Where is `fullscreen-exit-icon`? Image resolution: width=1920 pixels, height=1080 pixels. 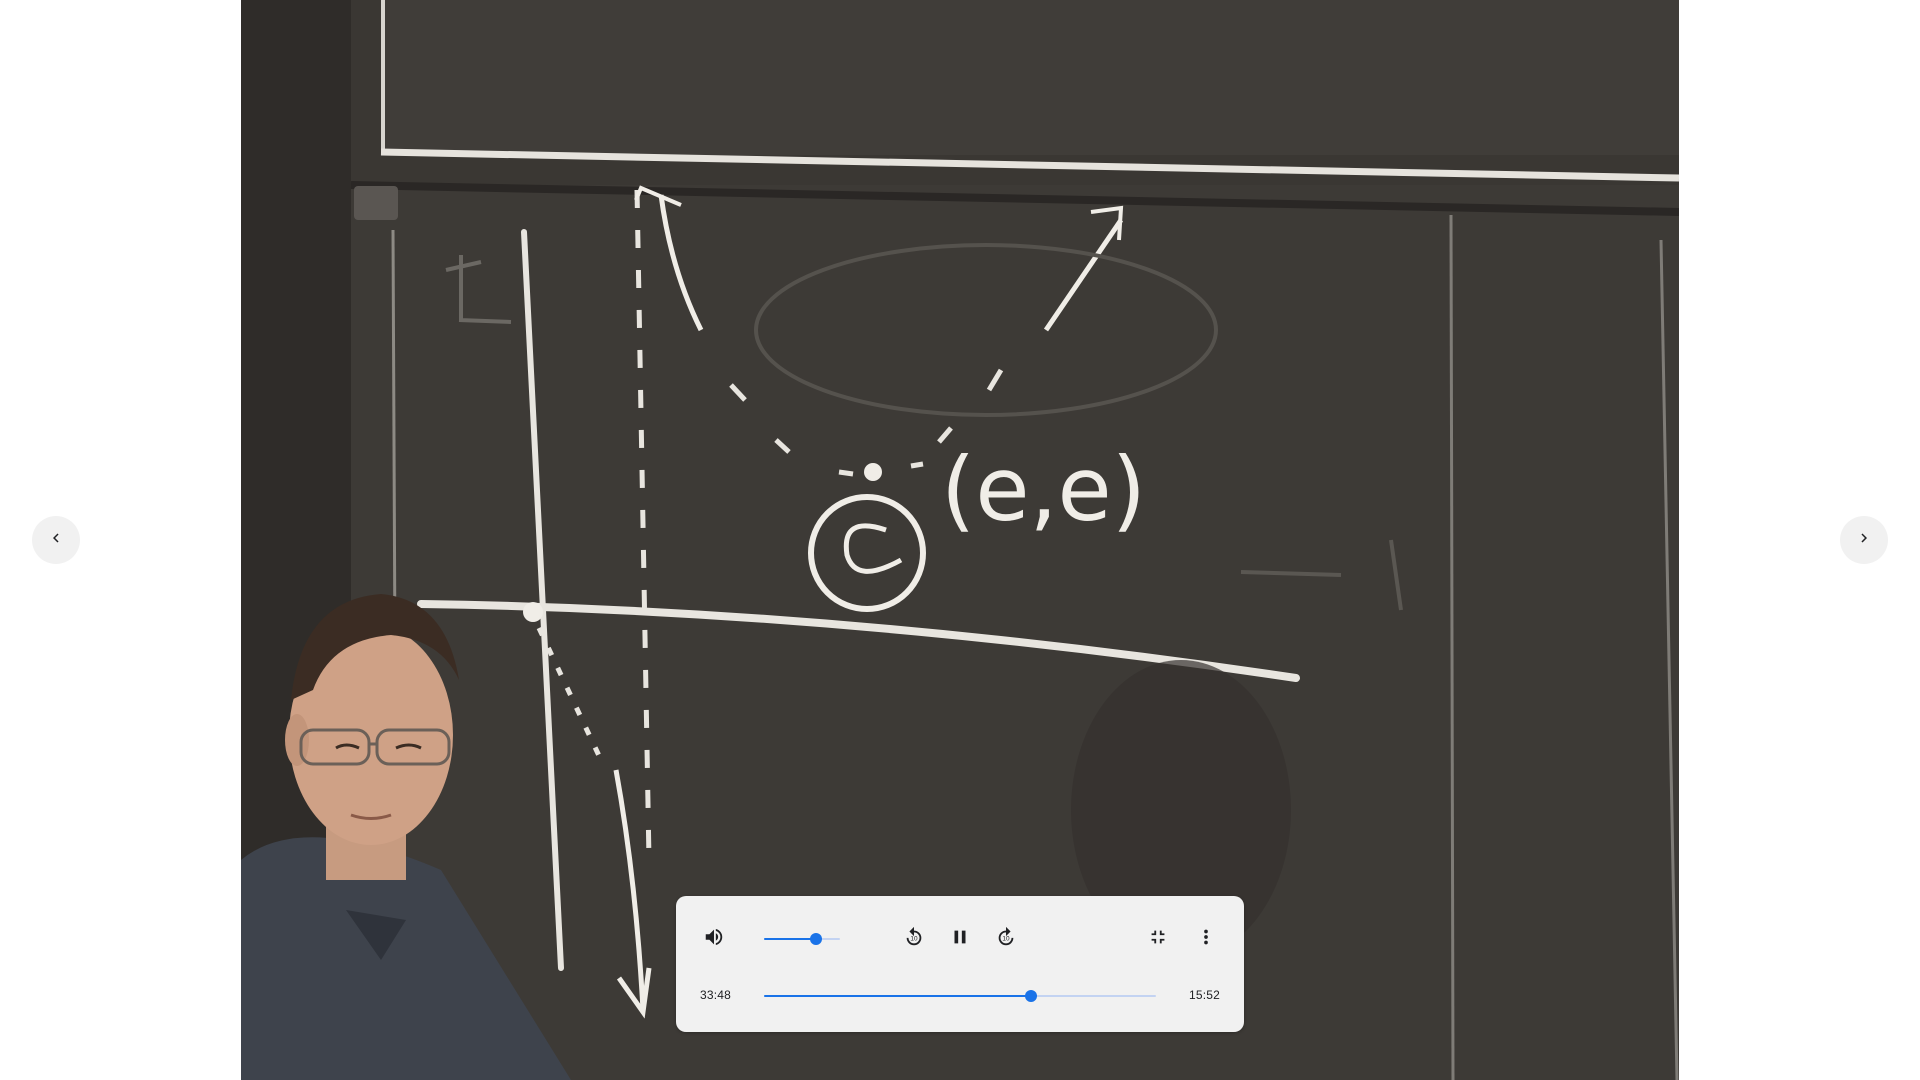 fullscreen-exit-icon is located at coordinates (1158, 939).